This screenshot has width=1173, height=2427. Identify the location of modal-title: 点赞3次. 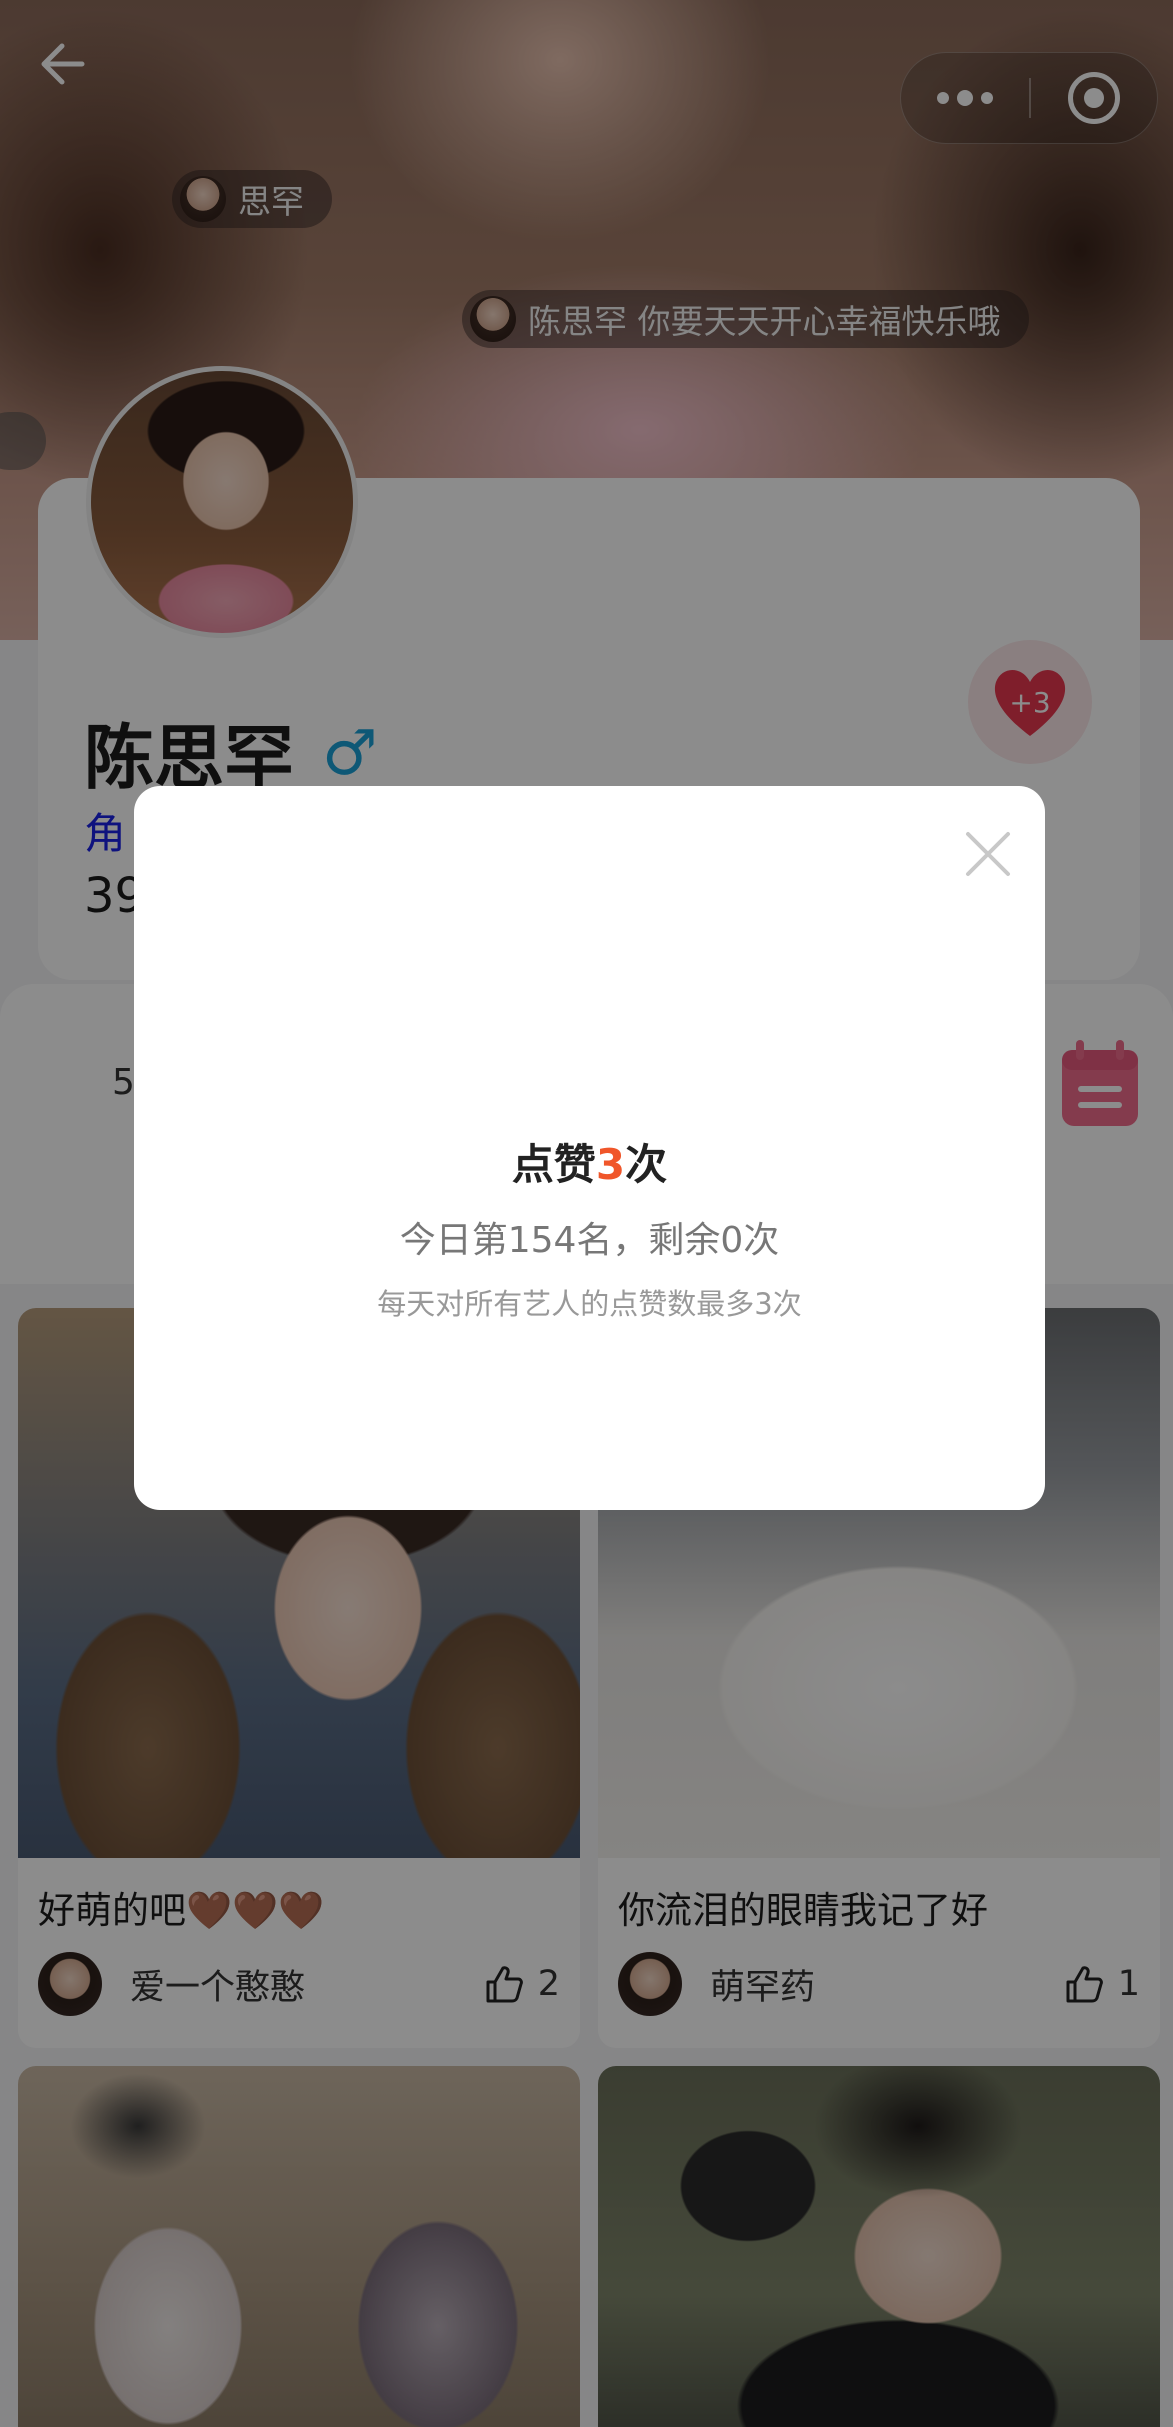
(589, 1161).